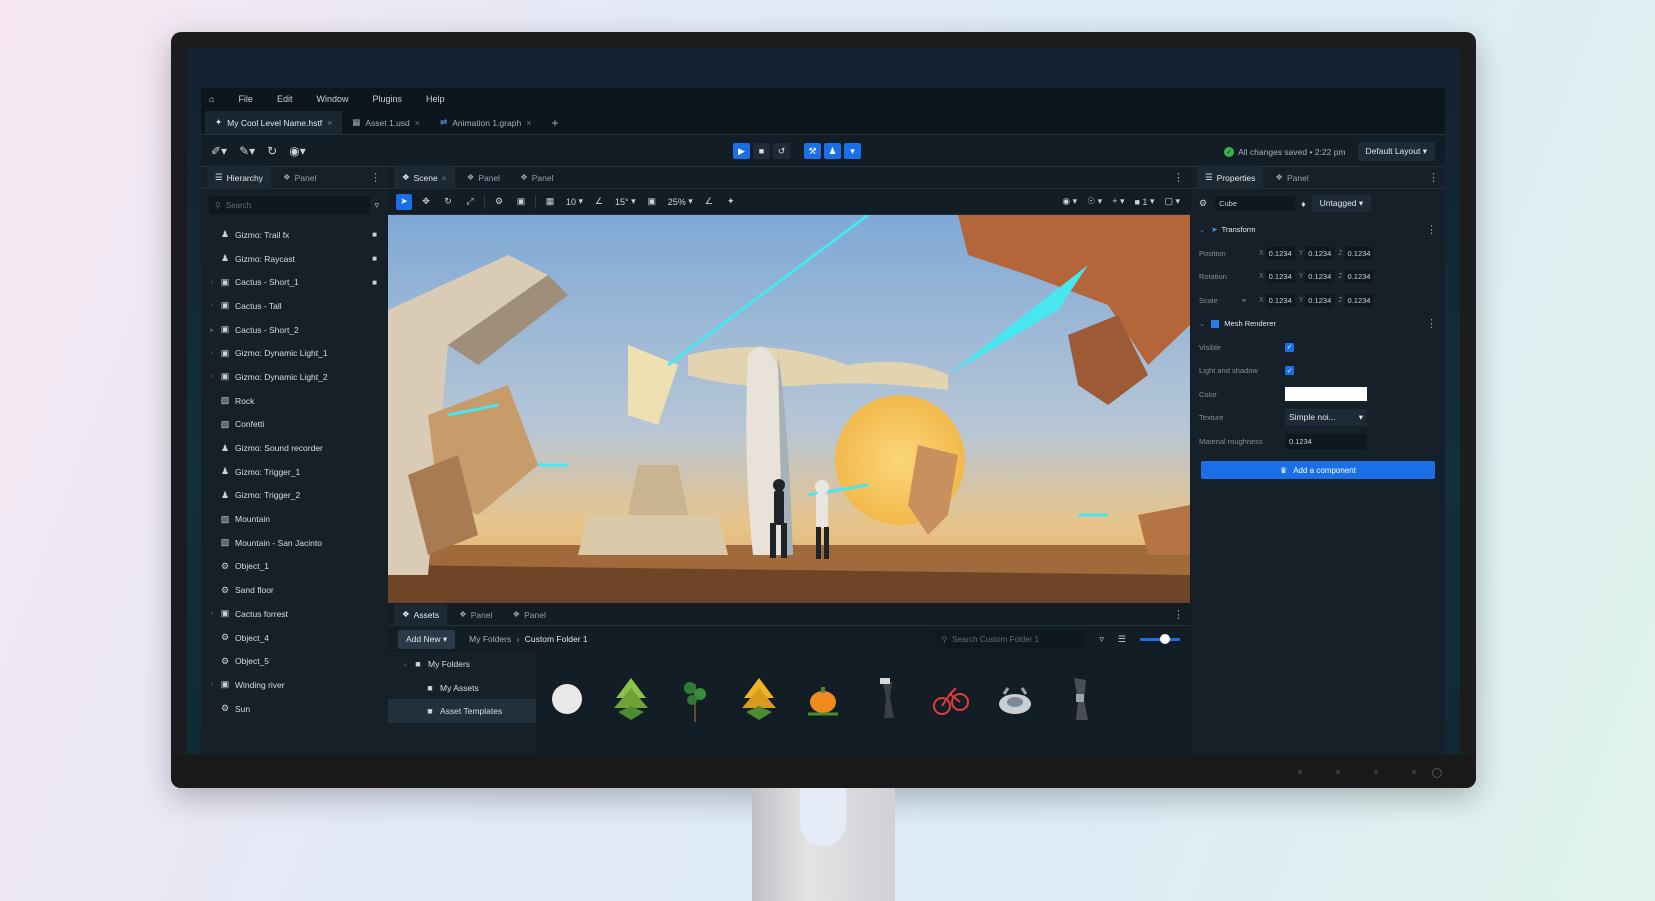  I want to click on scale-y-field: 0.1234, so click(1320, 300).